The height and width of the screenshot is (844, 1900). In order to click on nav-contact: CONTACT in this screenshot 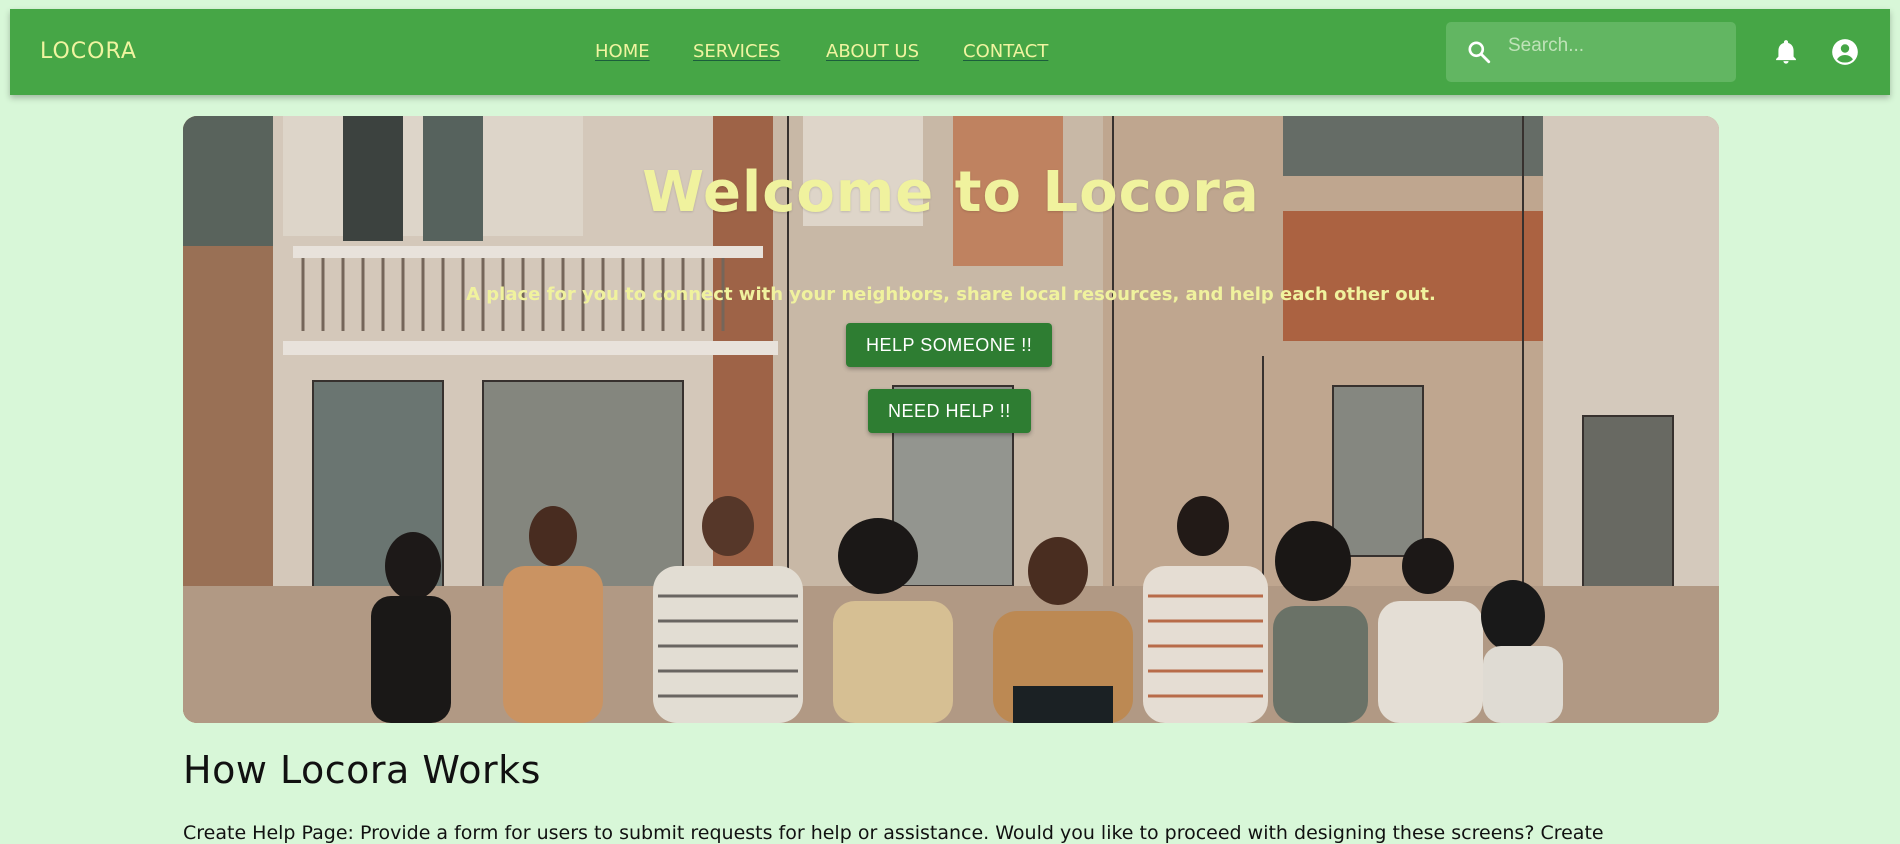, I will do `click(1005, 52)`.